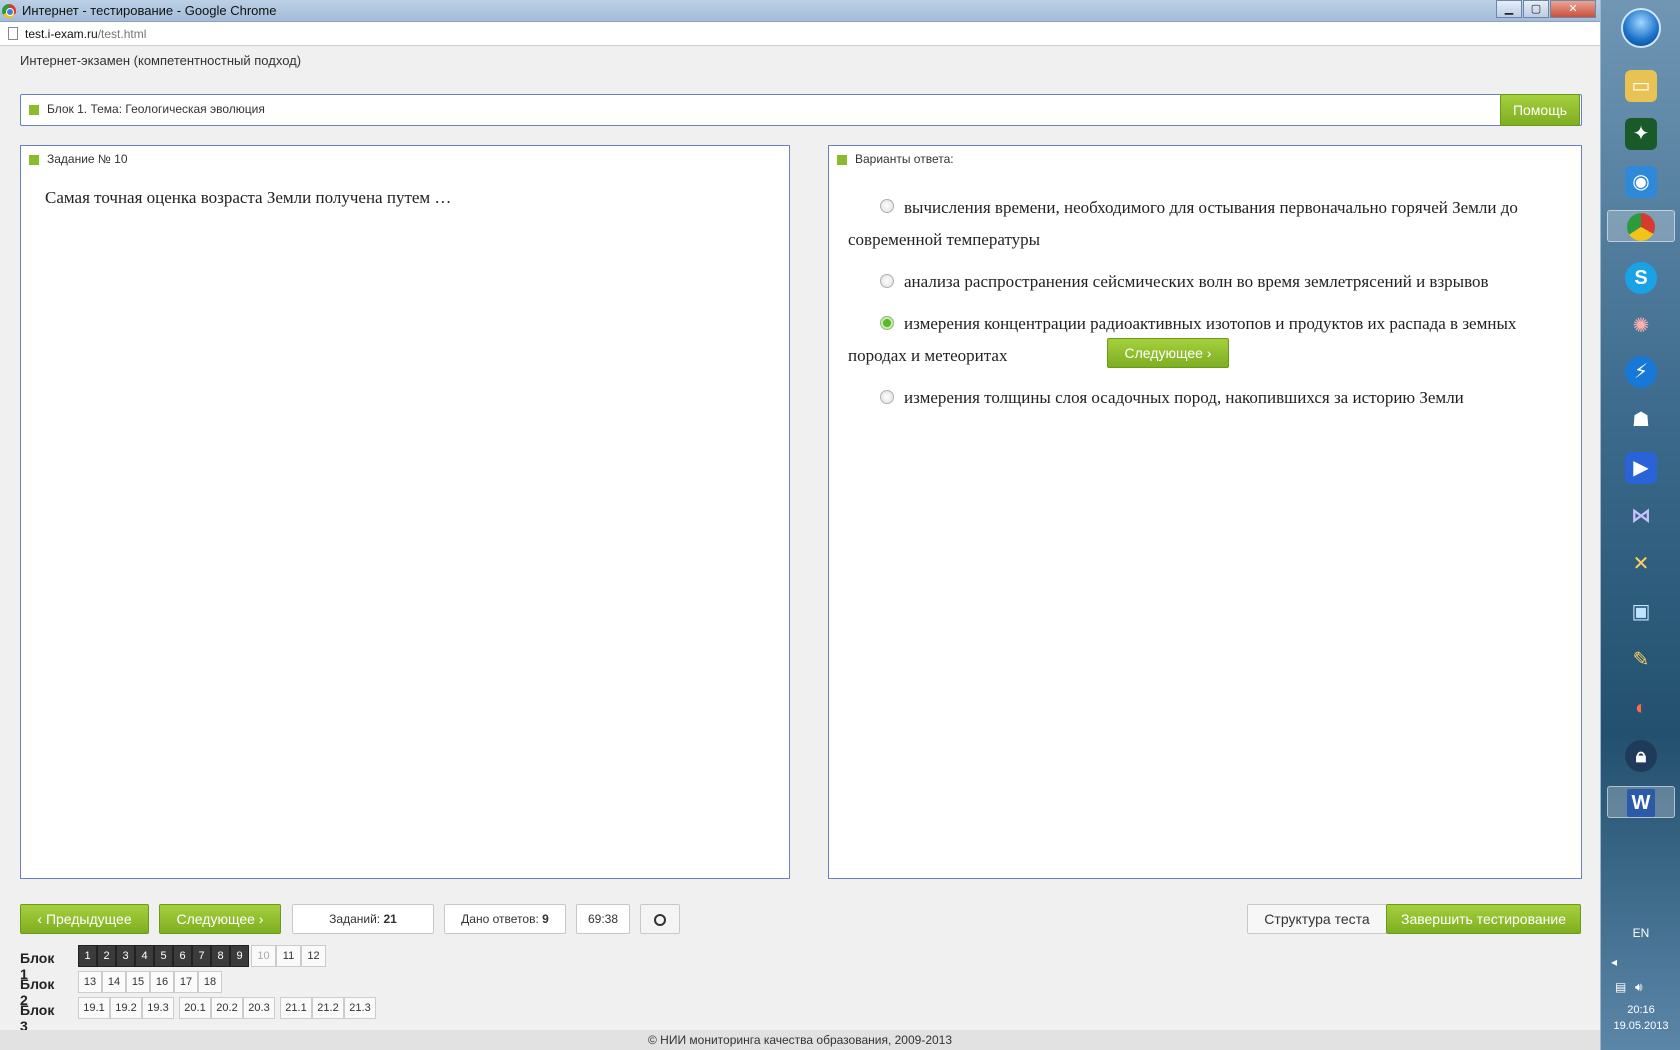  What do you see at coordinates (158, 1008) in the screenshot?
I see `question-cell-19-3: 19.3` at bounding box center [158, 1008].